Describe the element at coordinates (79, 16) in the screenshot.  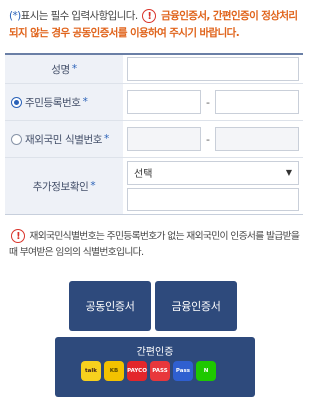
I see `required-text: 표시는 필수 입력사항입니다.` at that location.